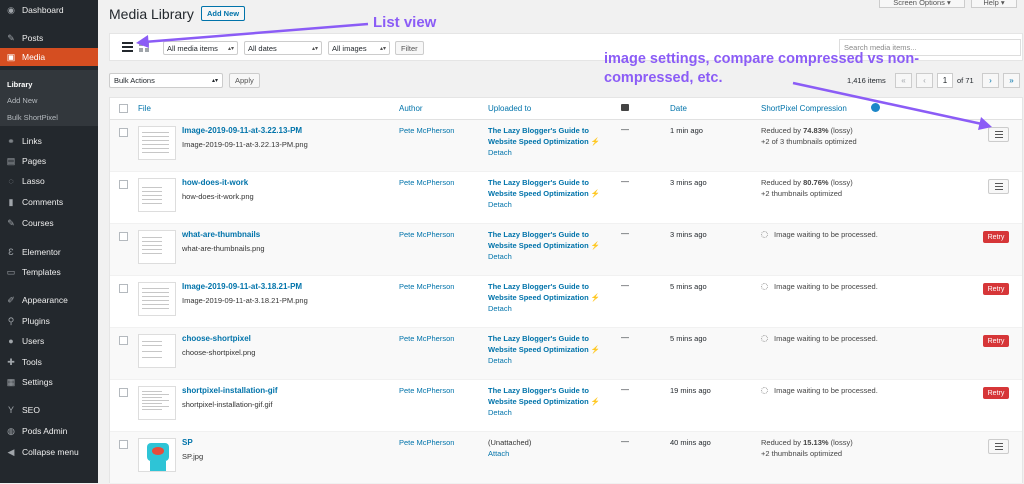 The height and width of the screenshot is (484, 1024). I want to click on settings-arrowhead, so click(985, 123).